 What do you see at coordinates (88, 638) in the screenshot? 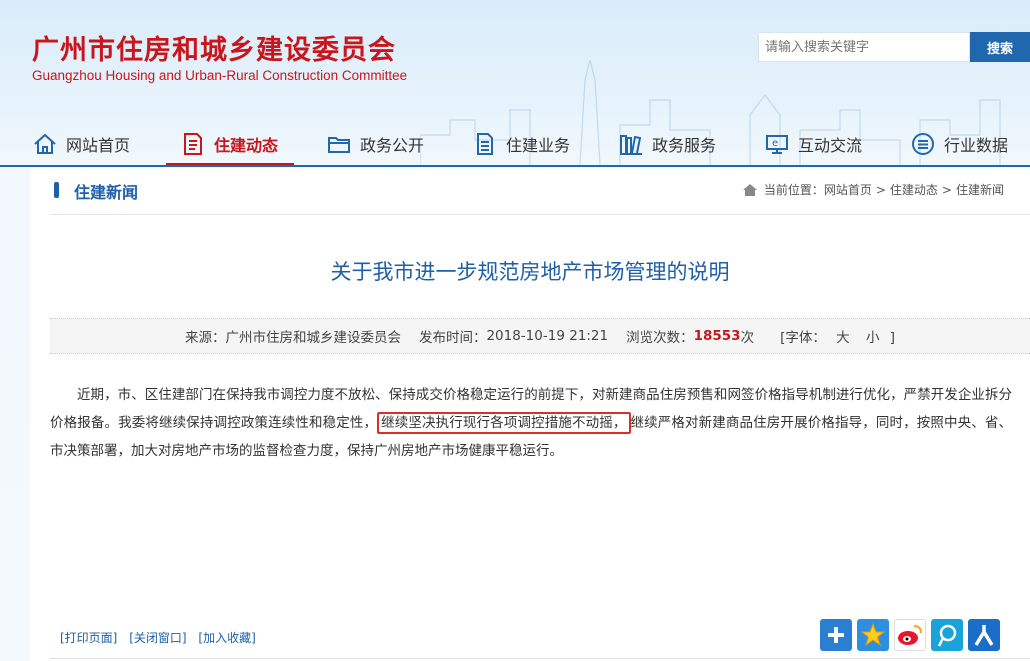
I see `print-link: [打印页面]` at bounding box center [88, 638].